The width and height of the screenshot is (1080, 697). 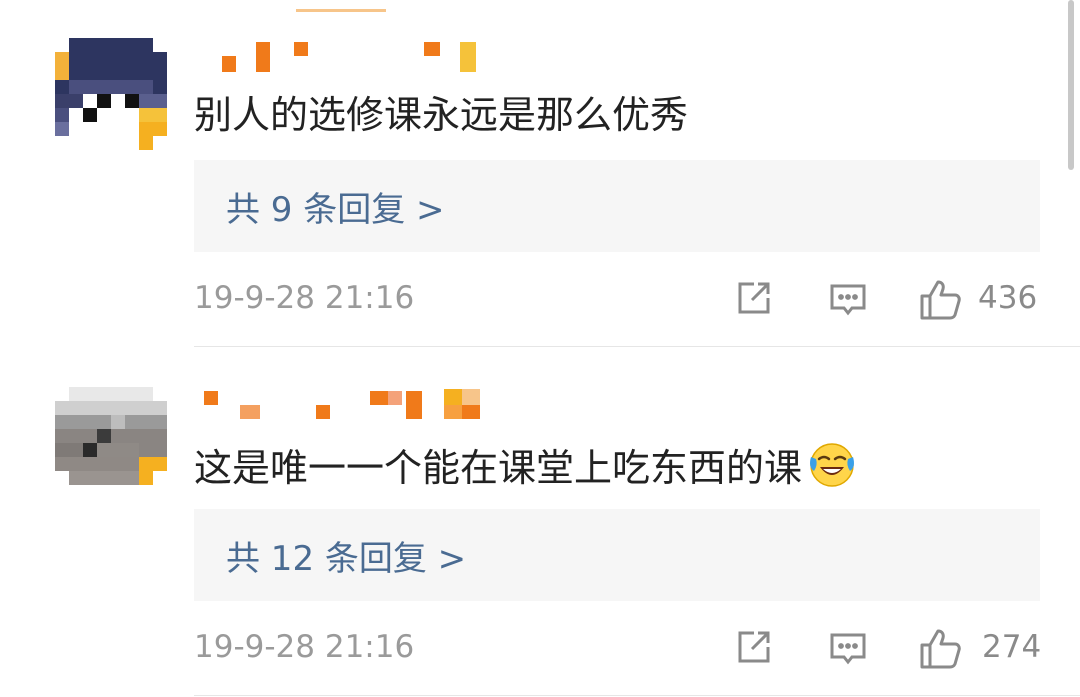 What do you see at coordinates (618, 650) in the screenshot?
I see `comment-meta: 19-9-28 21:16 274` at bounding box center [618, 650].